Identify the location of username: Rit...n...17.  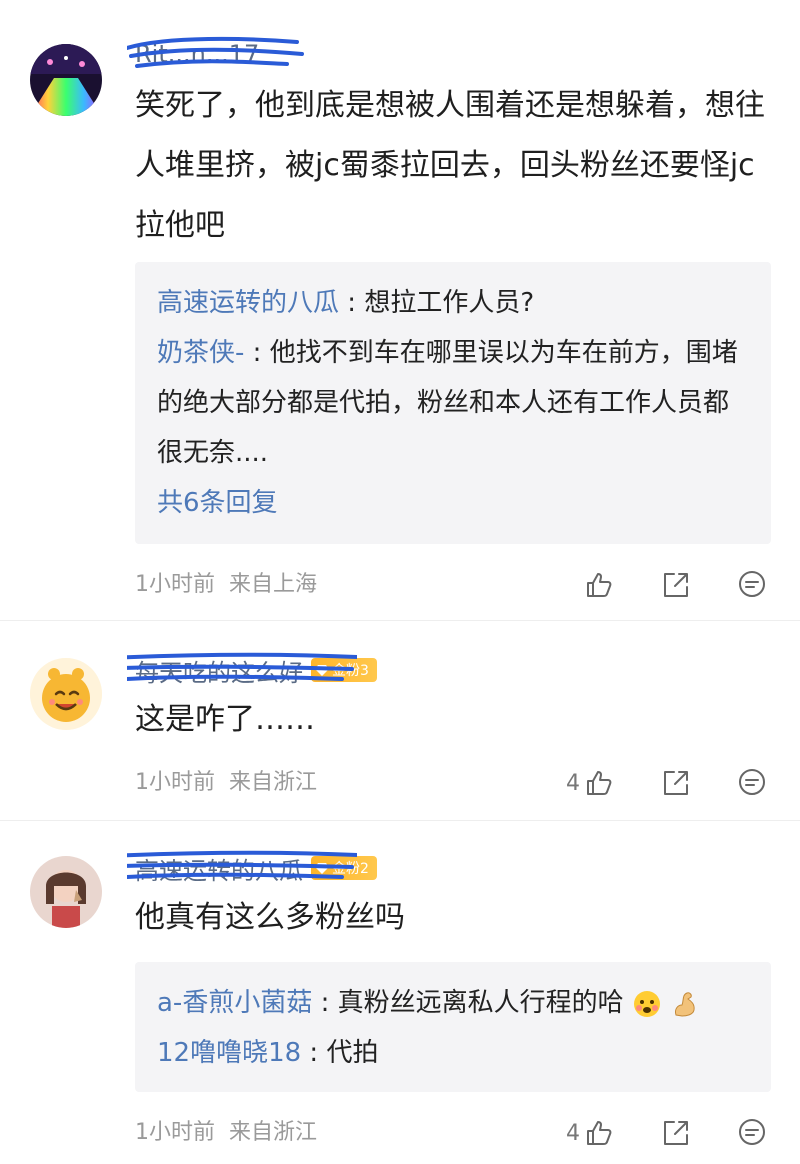
(215, 52).